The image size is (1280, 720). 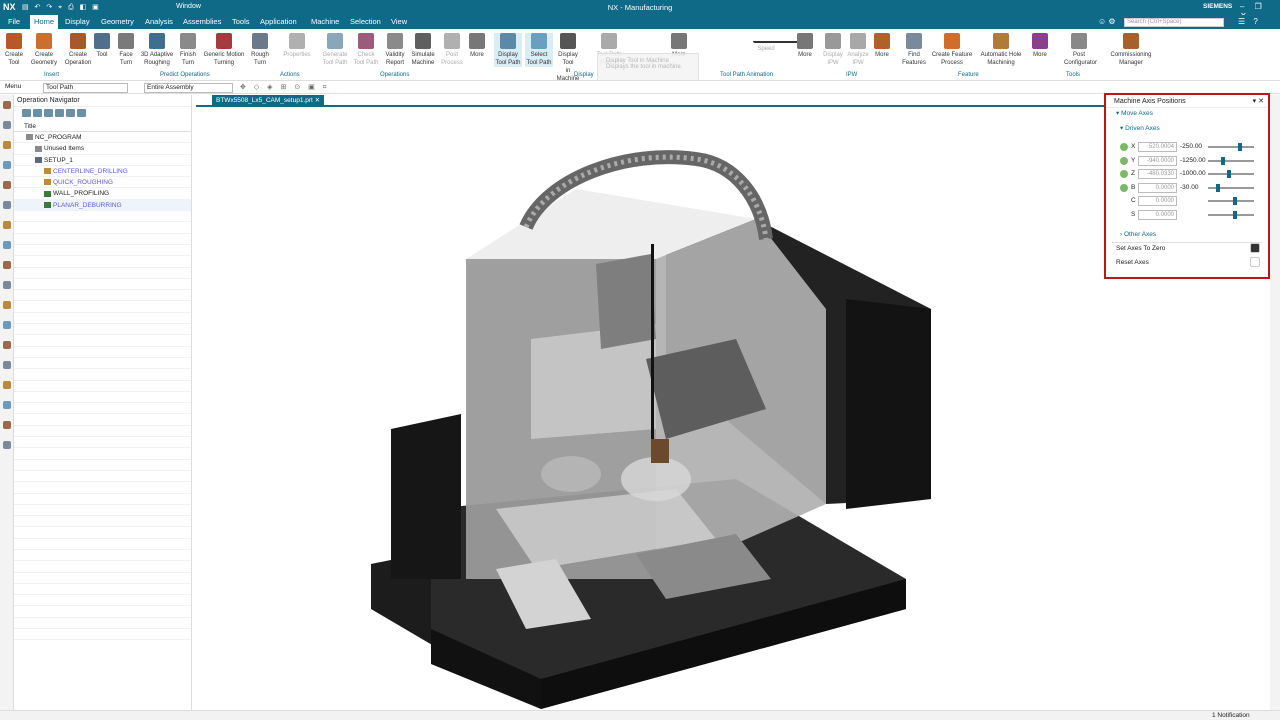 What do you see at coordinates (858, 50) in the screenshot?
I see `analyze-ipw-button: Analyze IPW` at bounding box center [858, 50].